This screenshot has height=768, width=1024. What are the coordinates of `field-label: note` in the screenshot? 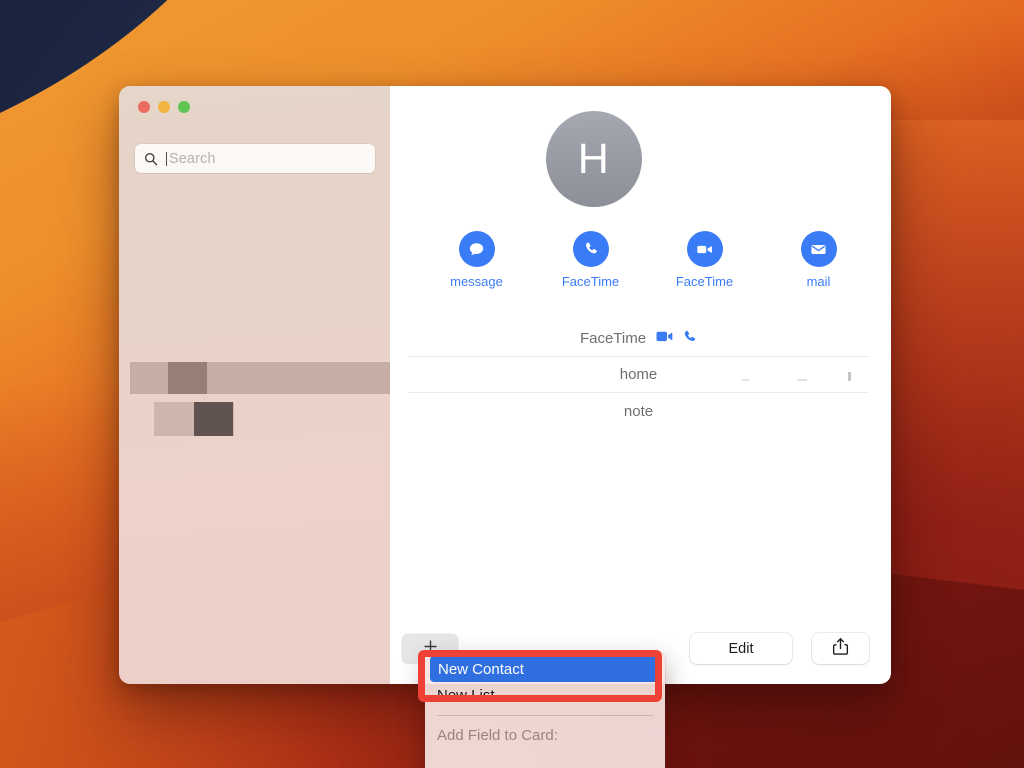 It's located at (638, 411).